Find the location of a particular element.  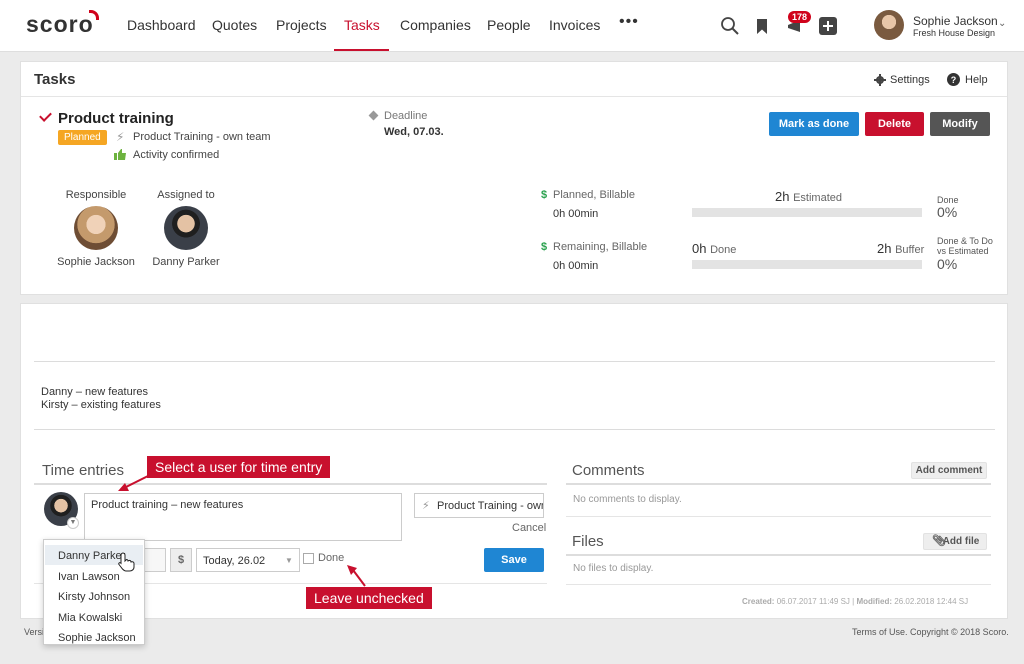

assigned-avatar is located at coordinates (186, 228).